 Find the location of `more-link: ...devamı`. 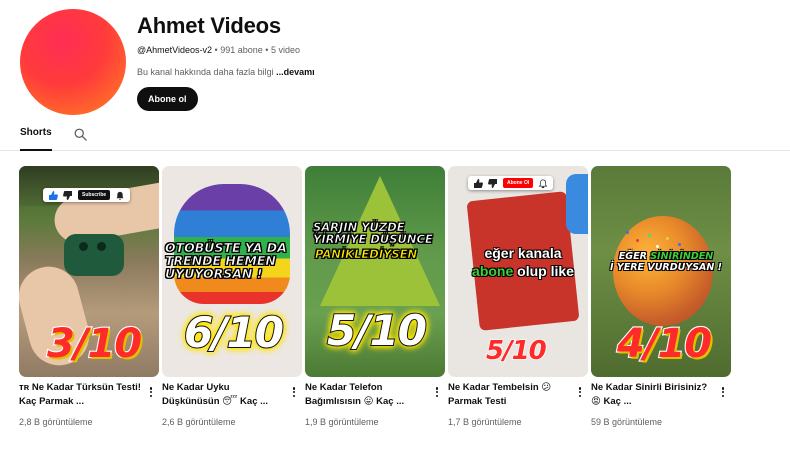

more-link: ...devamı is located at coordinates (295, 72).